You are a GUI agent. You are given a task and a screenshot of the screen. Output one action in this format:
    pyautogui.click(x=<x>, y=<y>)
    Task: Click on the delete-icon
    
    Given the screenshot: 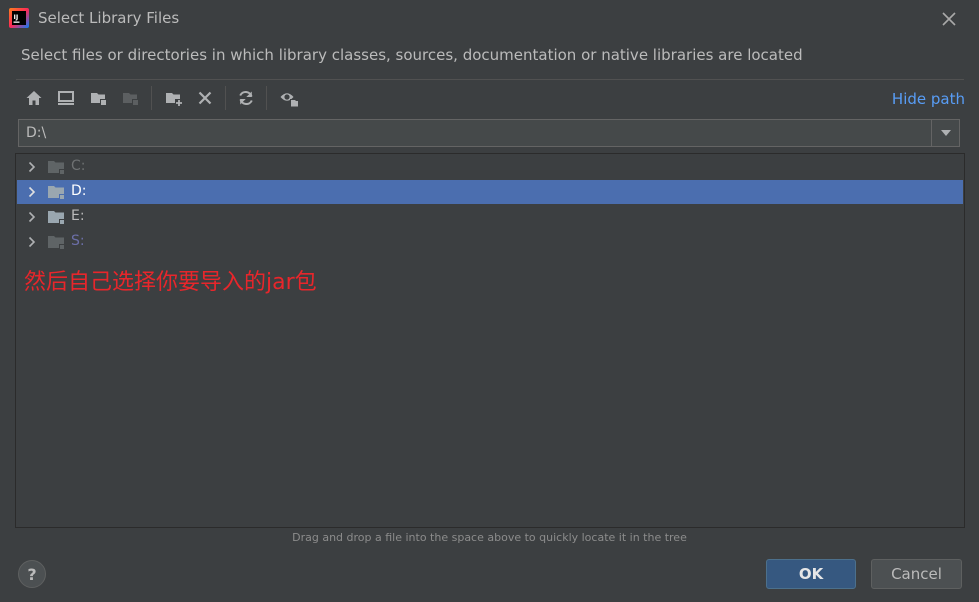 What is the action you would take?
    pyautogui.click(x=205, y=98)
    